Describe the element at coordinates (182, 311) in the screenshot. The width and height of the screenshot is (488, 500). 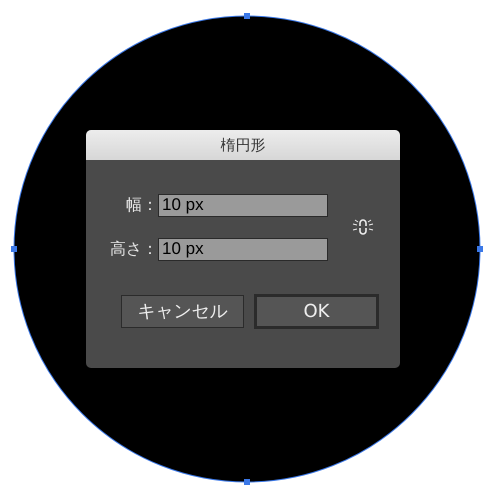
I see `dialog-button: キャンセル` at that location.